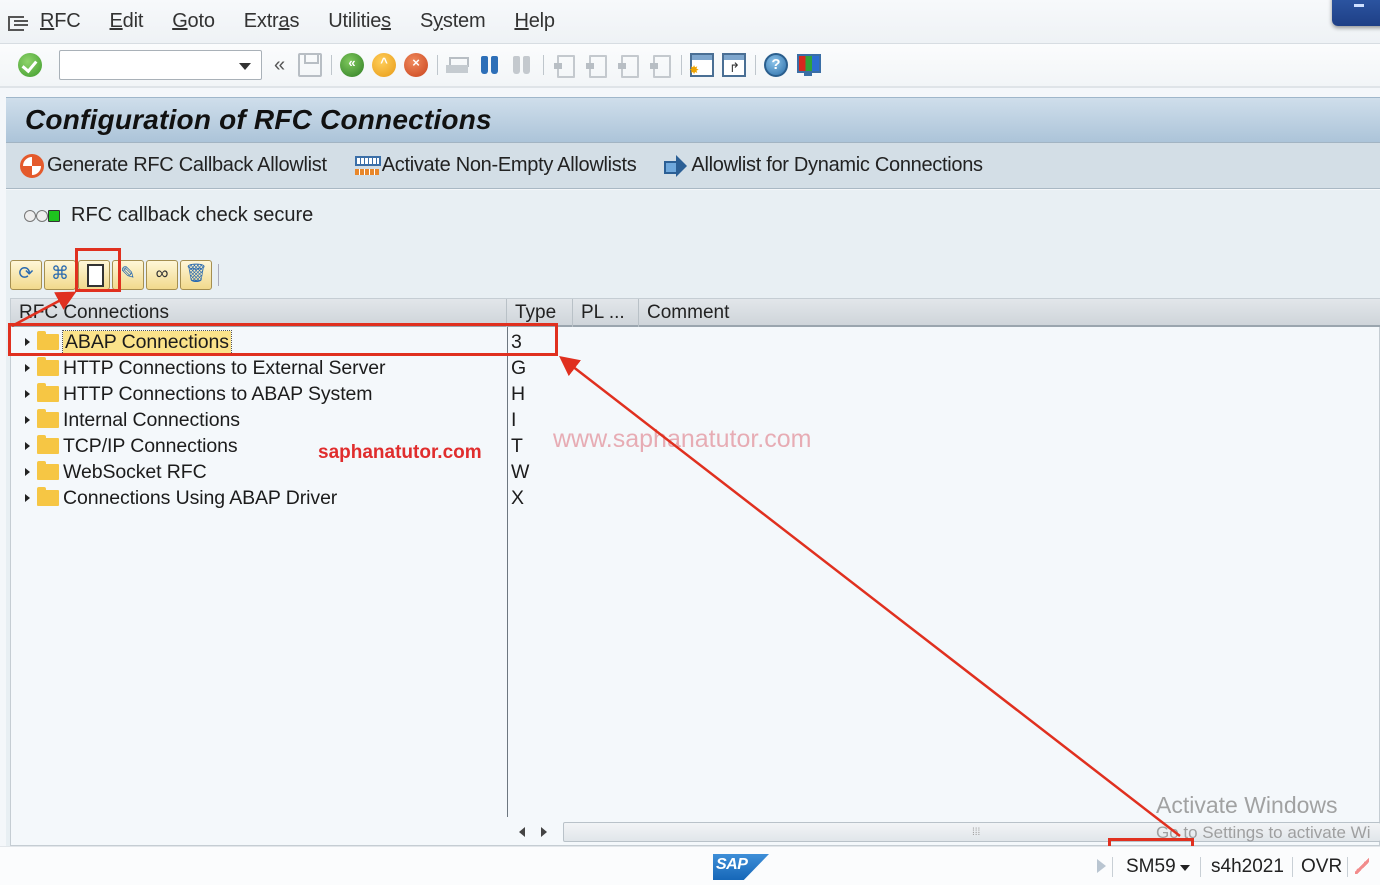  Describe the element at coordinates (147, 342) in the screenshot. I see `connection-group-name: ABAP Connections` at that location.